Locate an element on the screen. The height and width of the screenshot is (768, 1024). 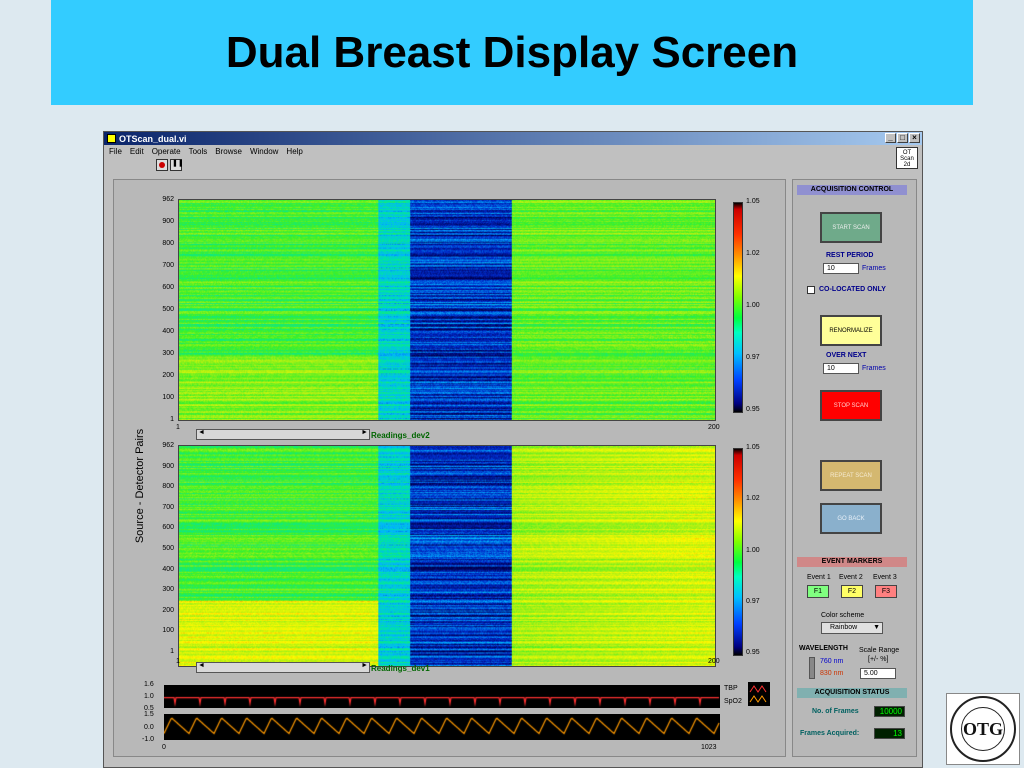
menu-window: Window is located at coordinates (264, 151).